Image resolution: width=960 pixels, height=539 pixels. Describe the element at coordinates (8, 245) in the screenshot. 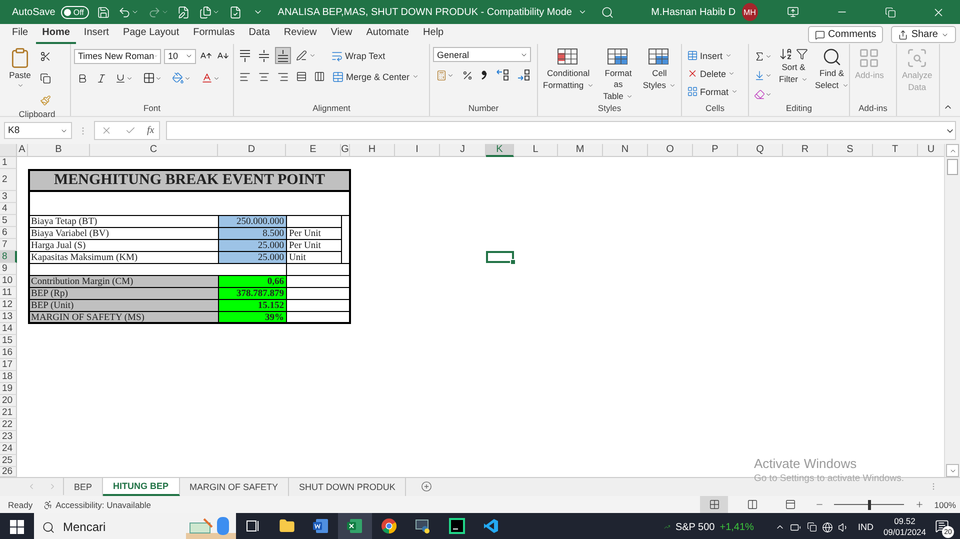

I see `row-header: 7` at that location.